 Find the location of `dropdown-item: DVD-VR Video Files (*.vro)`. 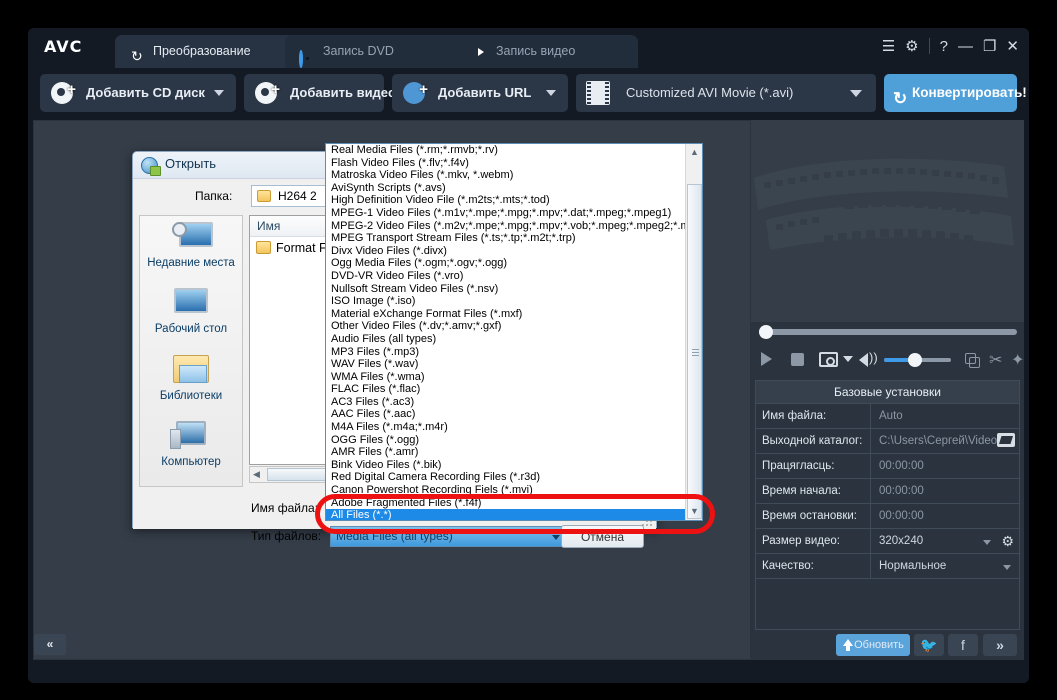

dropdown-item: DVD-VR Video Files (*.vro) is located at coordinates (506, 276).